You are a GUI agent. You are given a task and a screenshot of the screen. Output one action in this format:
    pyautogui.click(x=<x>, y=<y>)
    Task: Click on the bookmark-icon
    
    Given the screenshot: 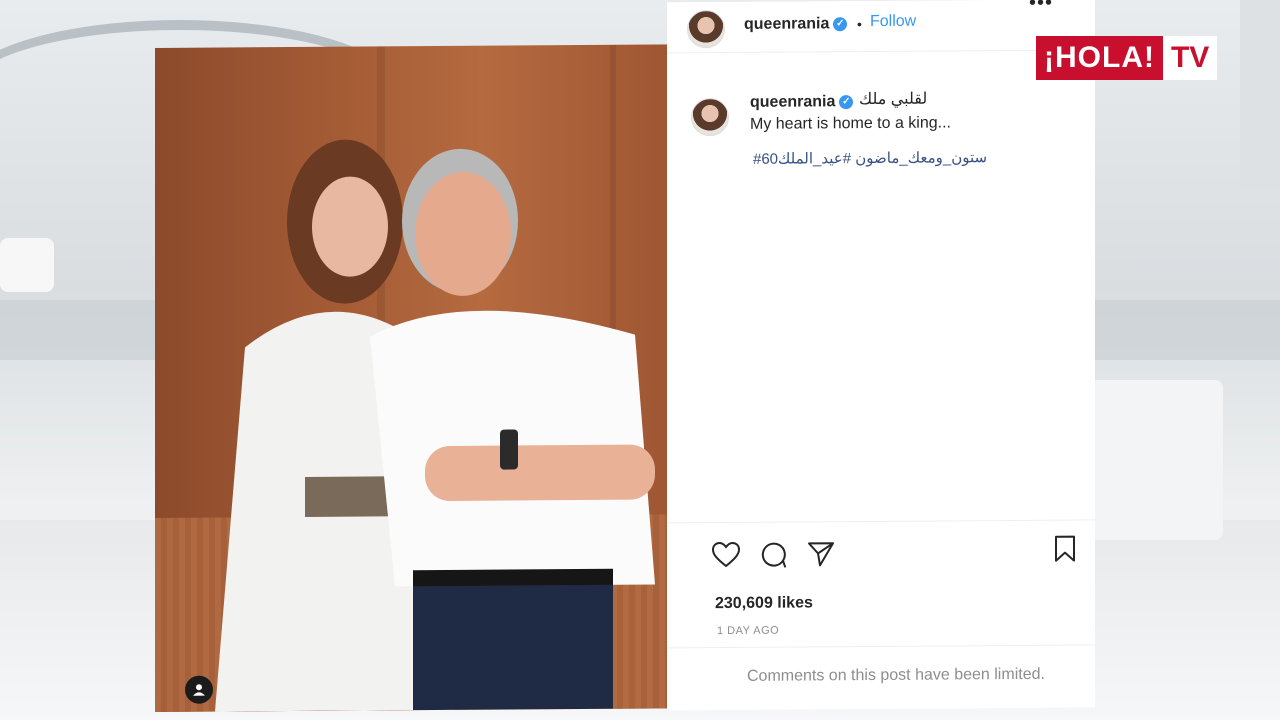 What is the action you would take?
    pyautogui.click(x=1065, y=549)
    